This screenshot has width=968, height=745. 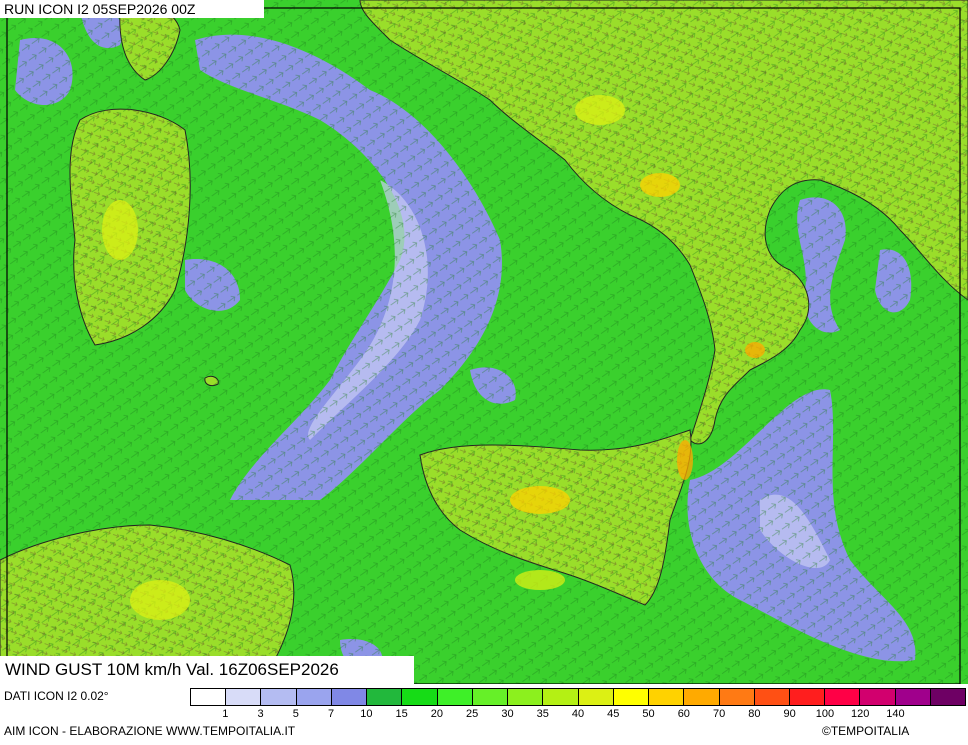 What do you see at coordinates (507, 714) in the screenshot?
I see `legend-tick-label: 30` at bounding box center [507, 714].